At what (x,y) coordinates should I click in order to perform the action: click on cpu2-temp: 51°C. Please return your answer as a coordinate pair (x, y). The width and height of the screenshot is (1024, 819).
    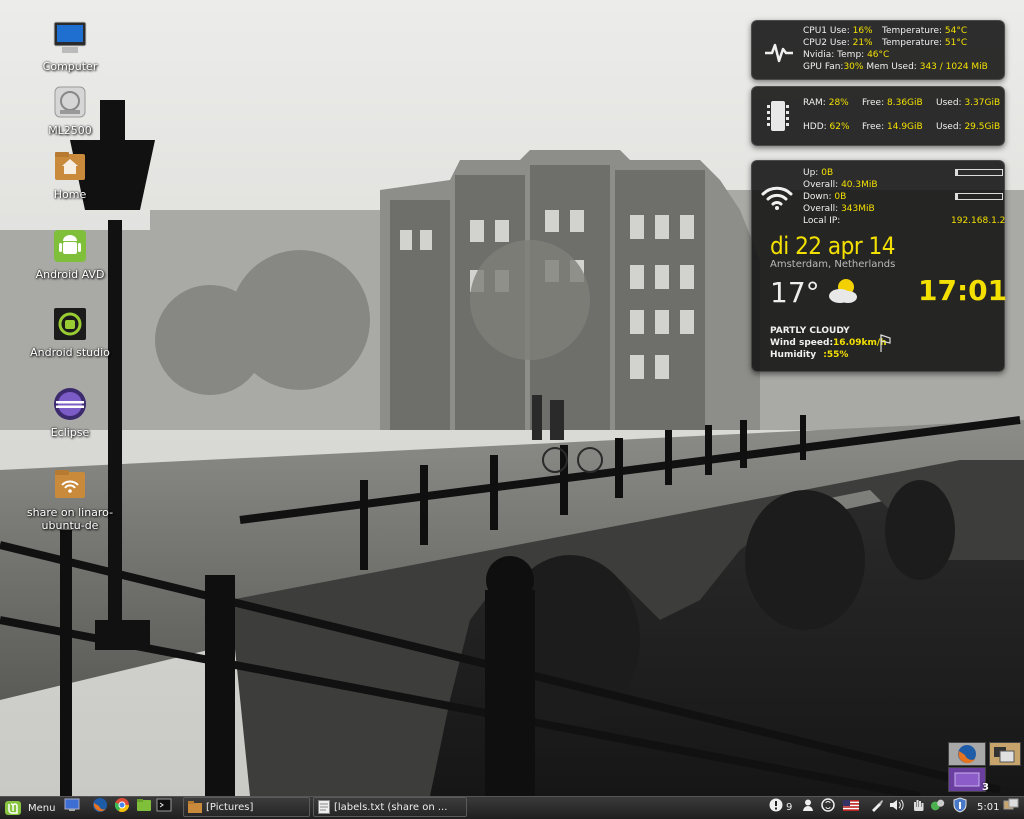
    Looking at the image, I should click on (956, 43).